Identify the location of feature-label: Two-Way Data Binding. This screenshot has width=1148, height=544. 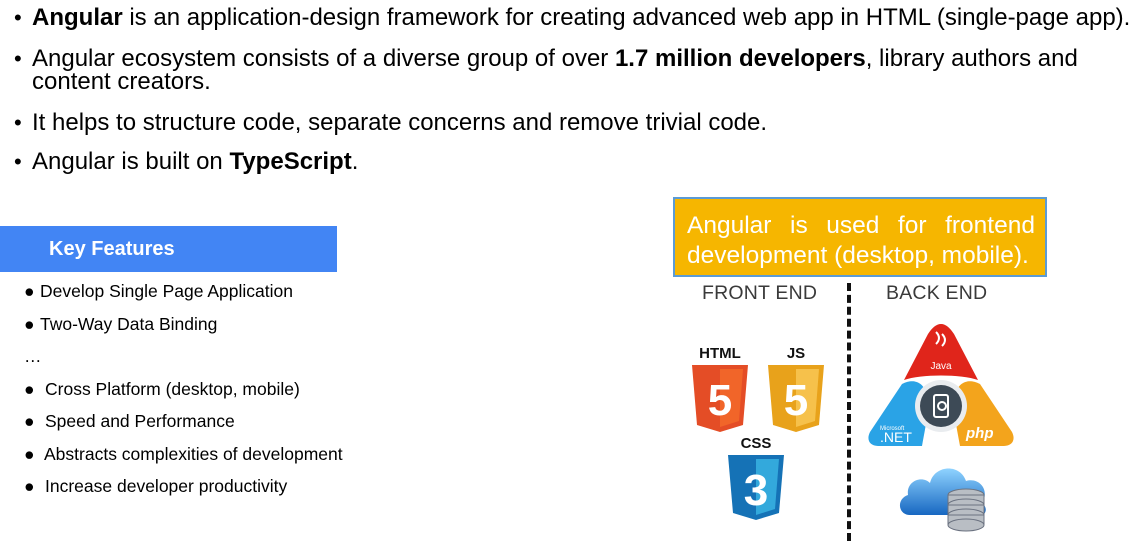
(129, 323).